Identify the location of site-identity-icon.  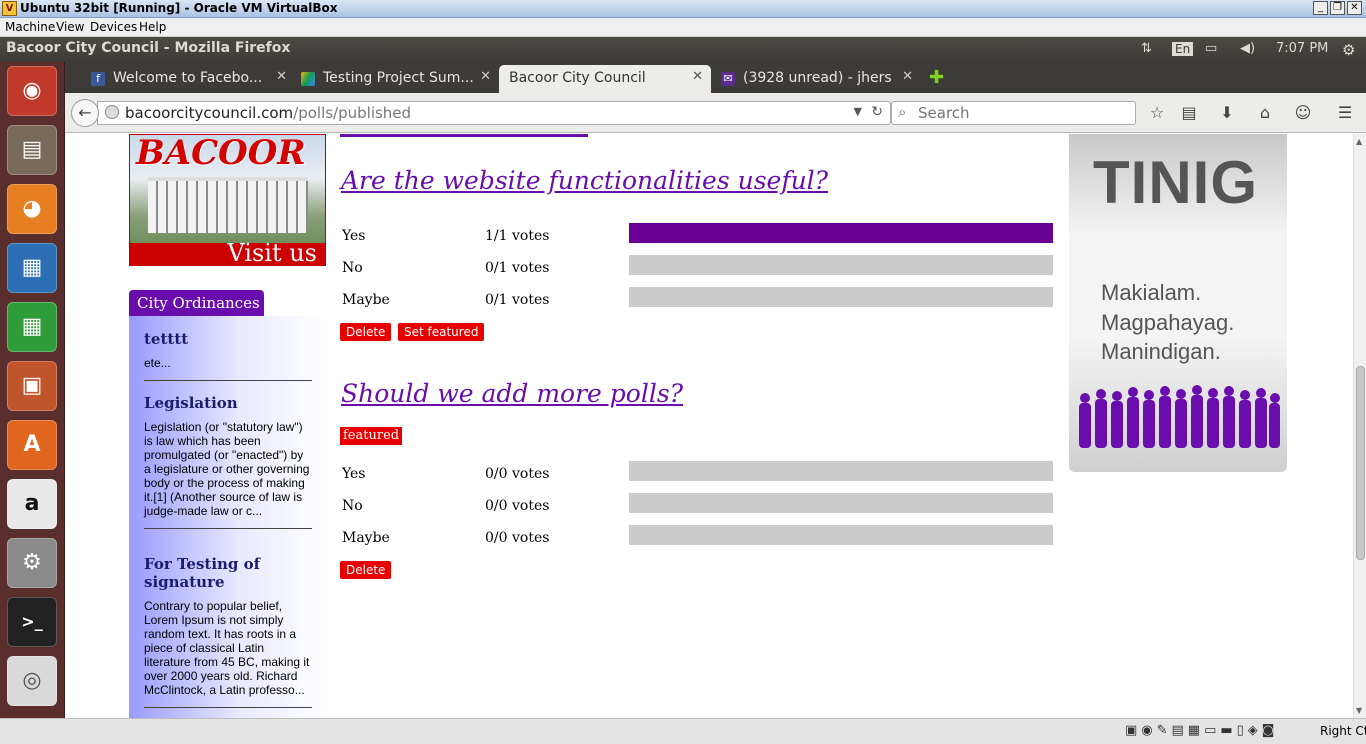
(112, 112).